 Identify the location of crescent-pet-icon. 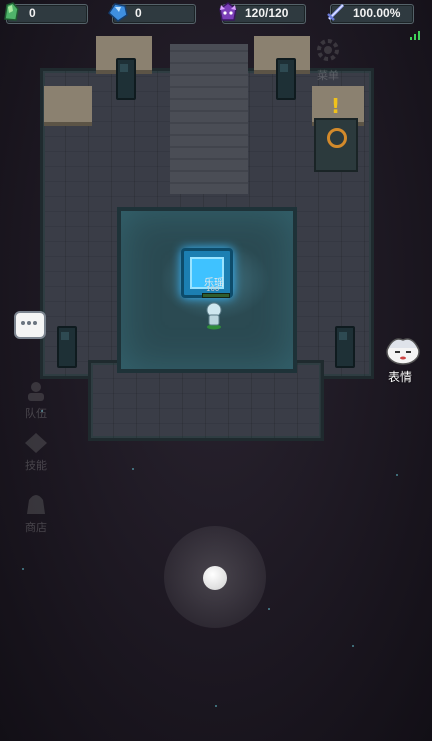
(240, 321).